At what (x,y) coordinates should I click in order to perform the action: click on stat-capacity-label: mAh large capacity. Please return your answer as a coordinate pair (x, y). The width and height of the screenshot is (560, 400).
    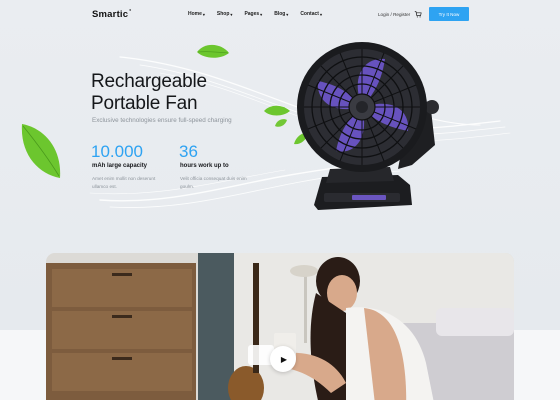
    Looking at the image, I should click on (120, 166).